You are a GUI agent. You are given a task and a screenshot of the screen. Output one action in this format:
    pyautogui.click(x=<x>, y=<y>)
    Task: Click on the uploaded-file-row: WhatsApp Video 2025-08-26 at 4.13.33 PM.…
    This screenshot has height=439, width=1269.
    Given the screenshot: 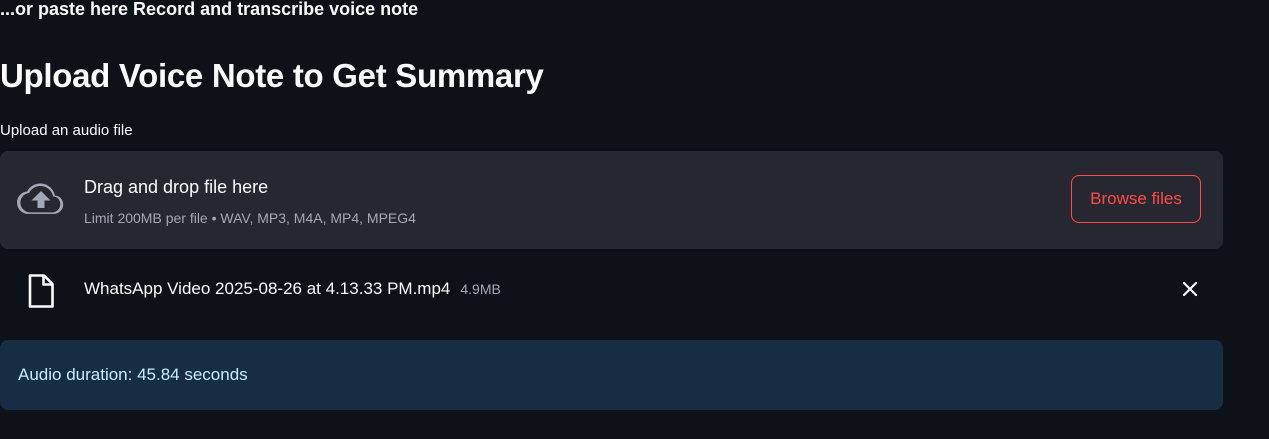 What is the action you would take?
    pyautogui.click(x=292, y=289)
    